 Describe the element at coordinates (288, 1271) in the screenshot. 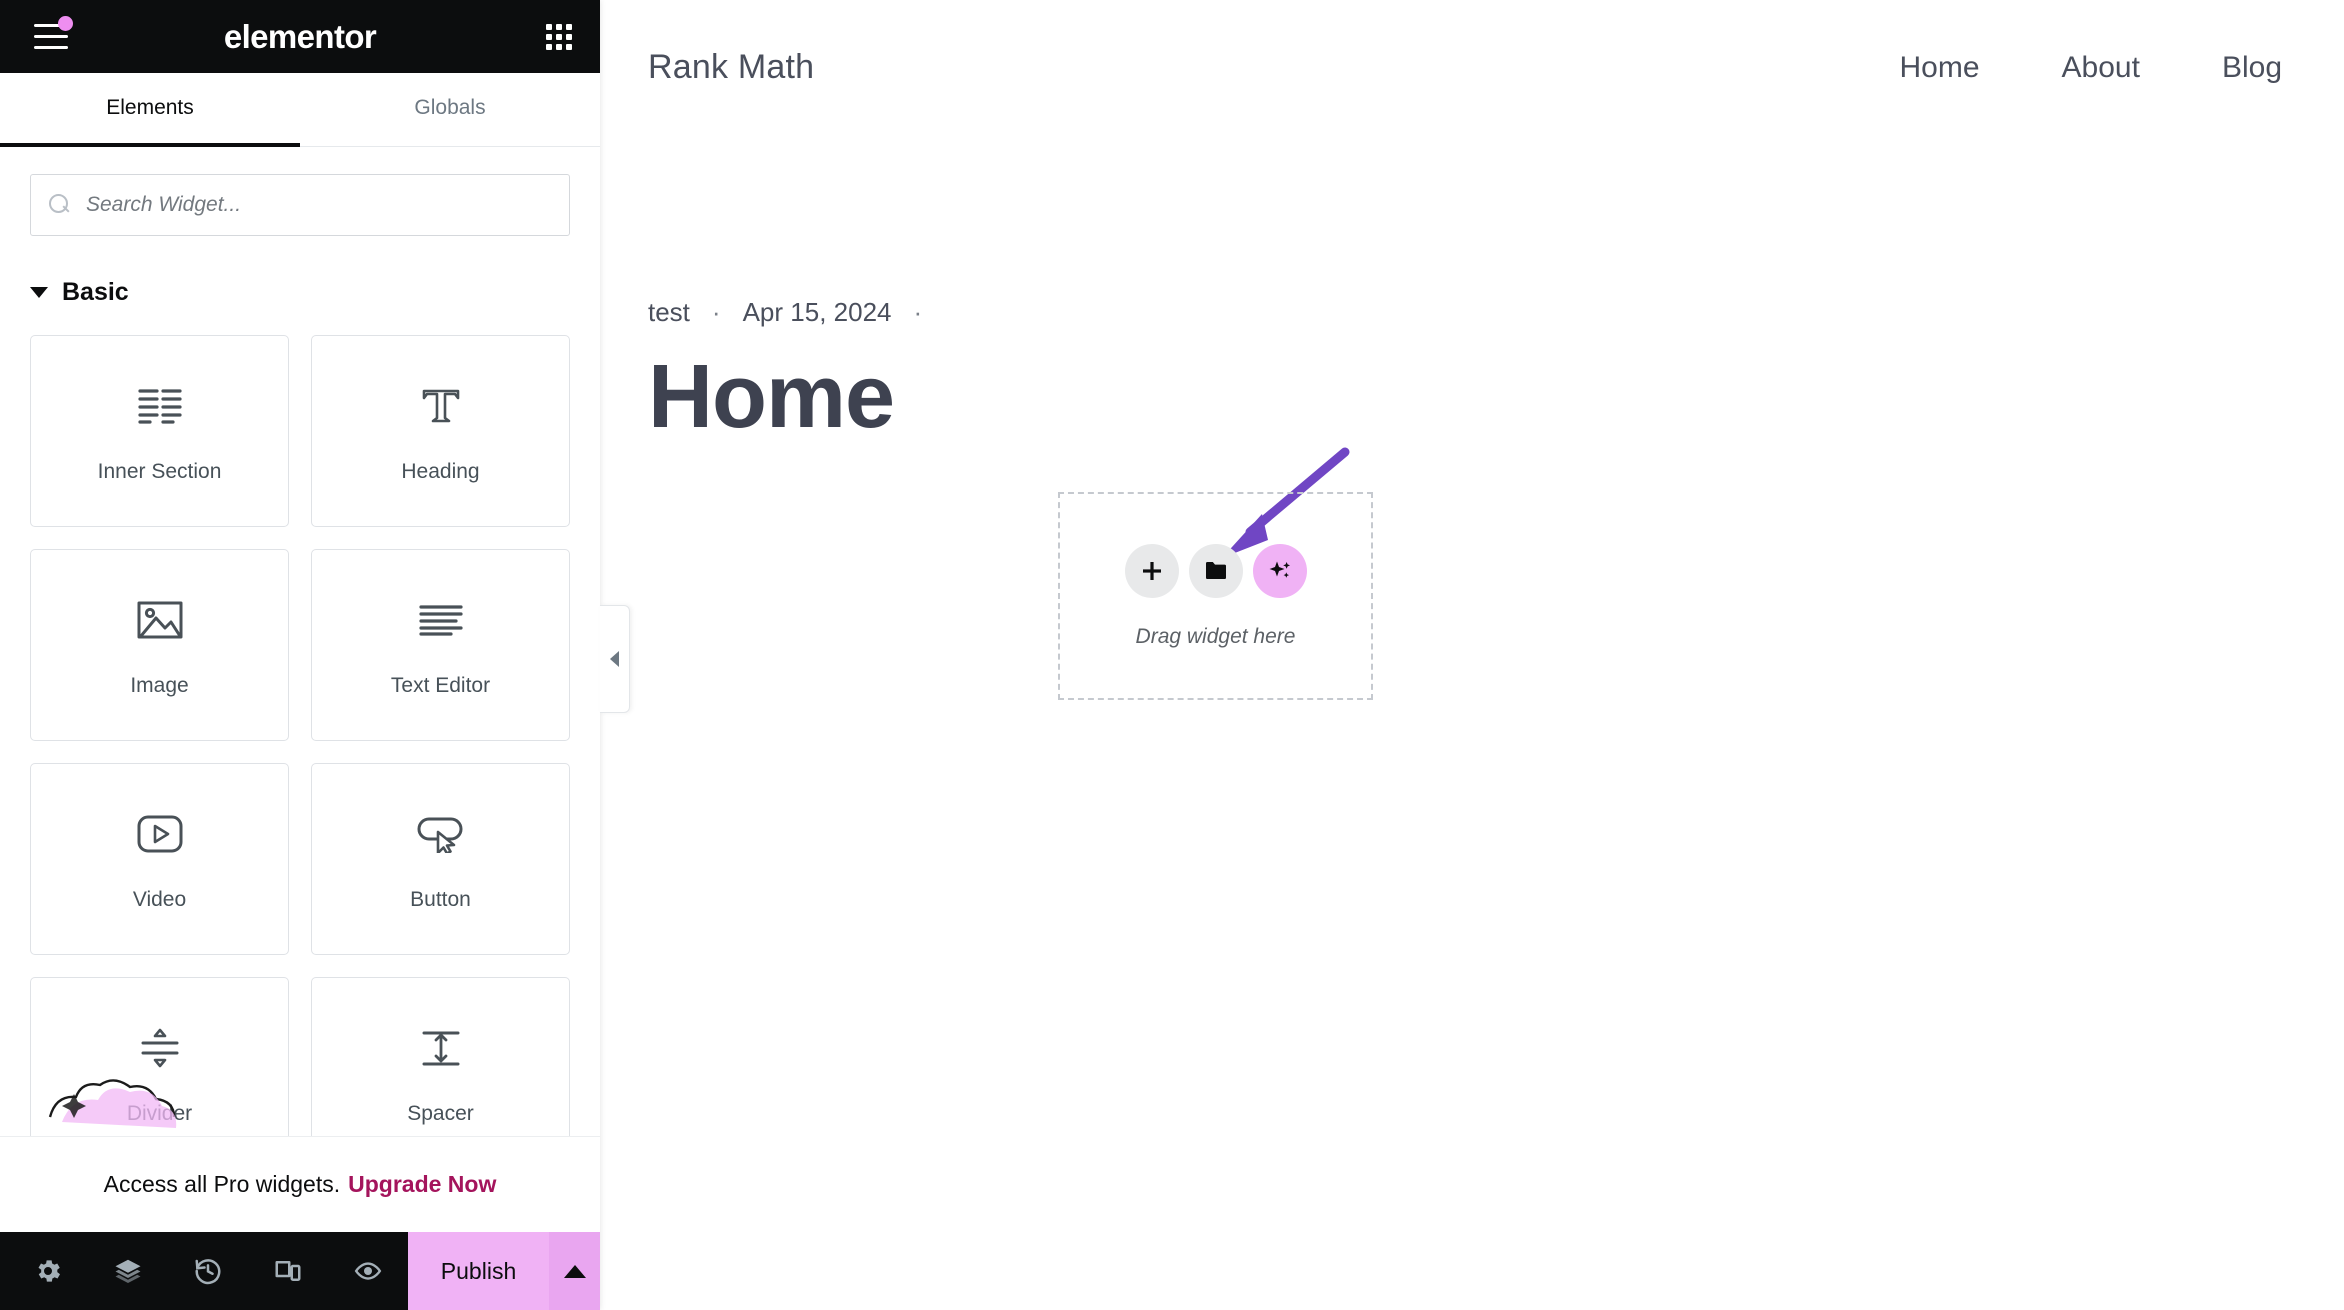

I see `responsive-mode-icon` at that location.